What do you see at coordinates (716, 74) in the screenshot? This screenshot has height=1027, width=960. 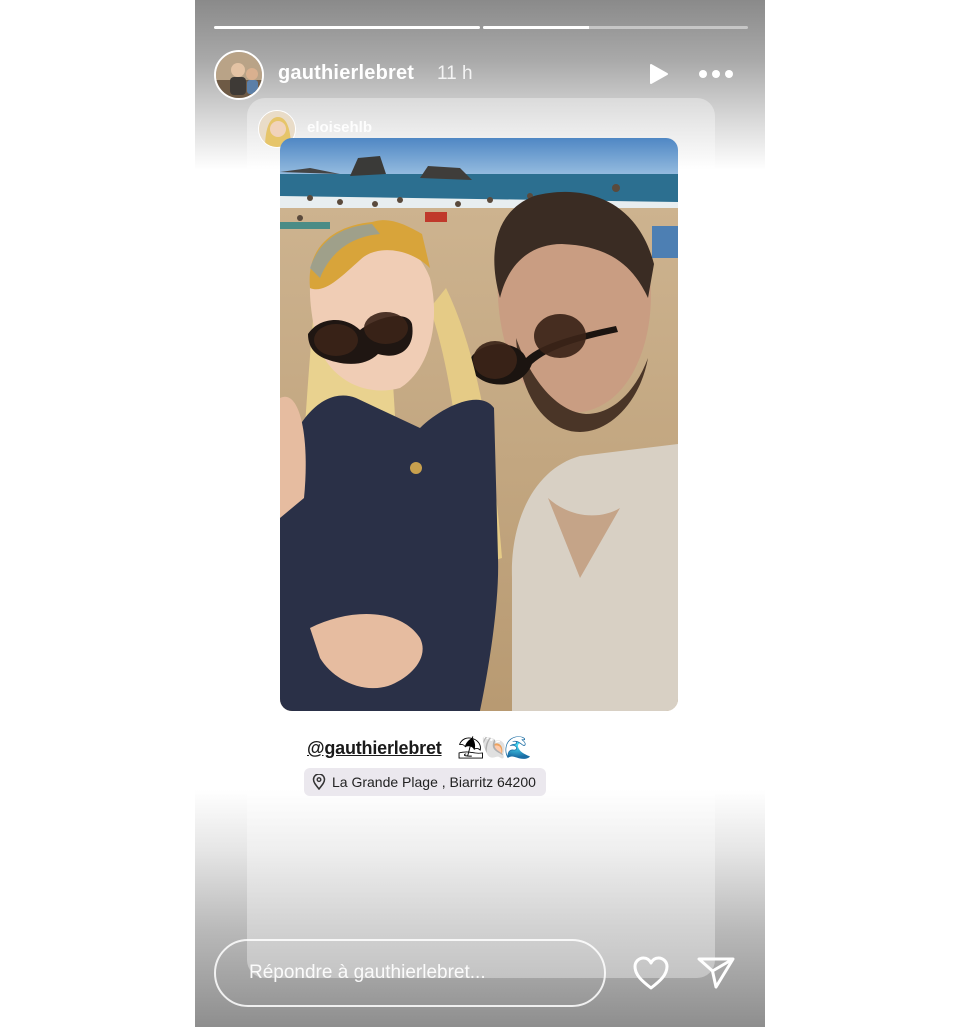 I see `more-icon` at bounding box center [716, 74].